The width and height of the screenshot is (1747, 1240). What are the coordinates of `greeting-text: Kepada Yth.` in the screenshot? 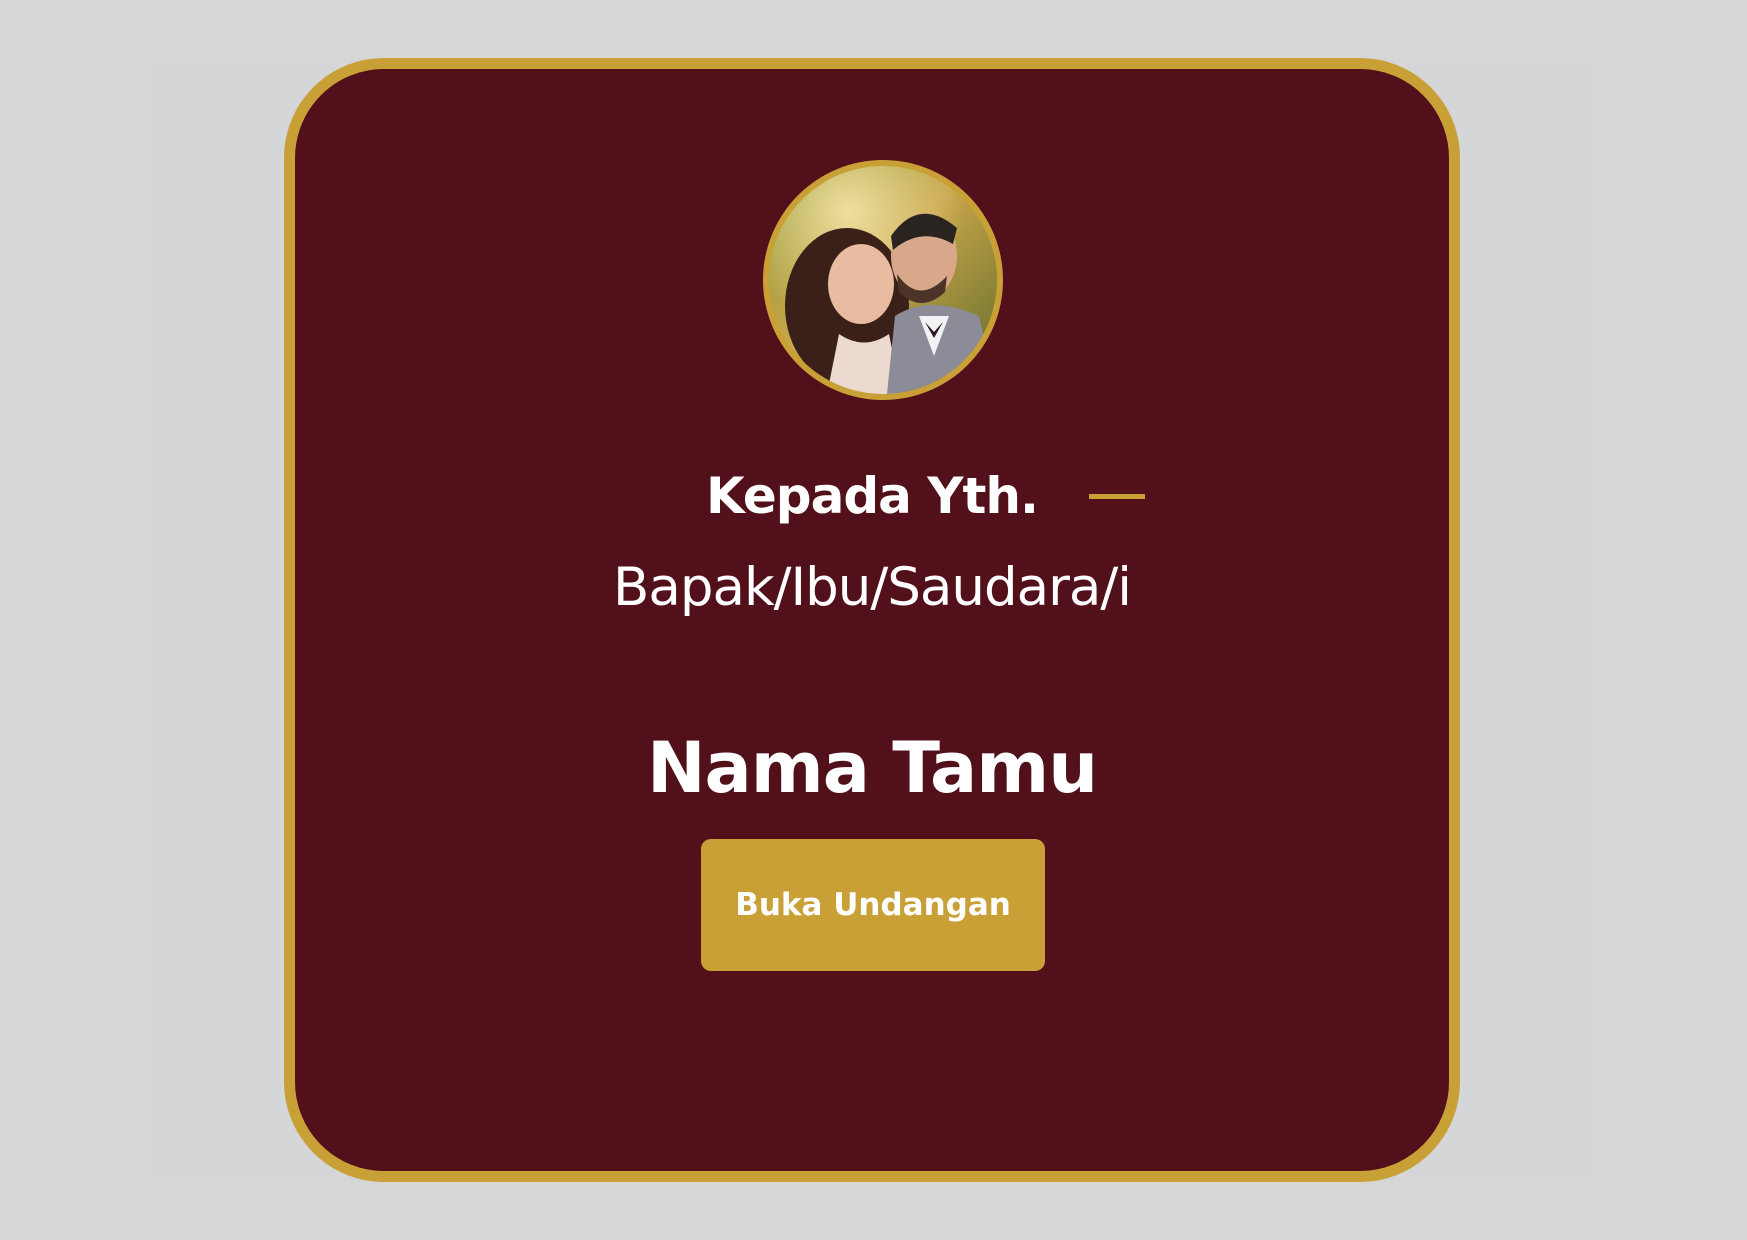 It's located at (872, 496).